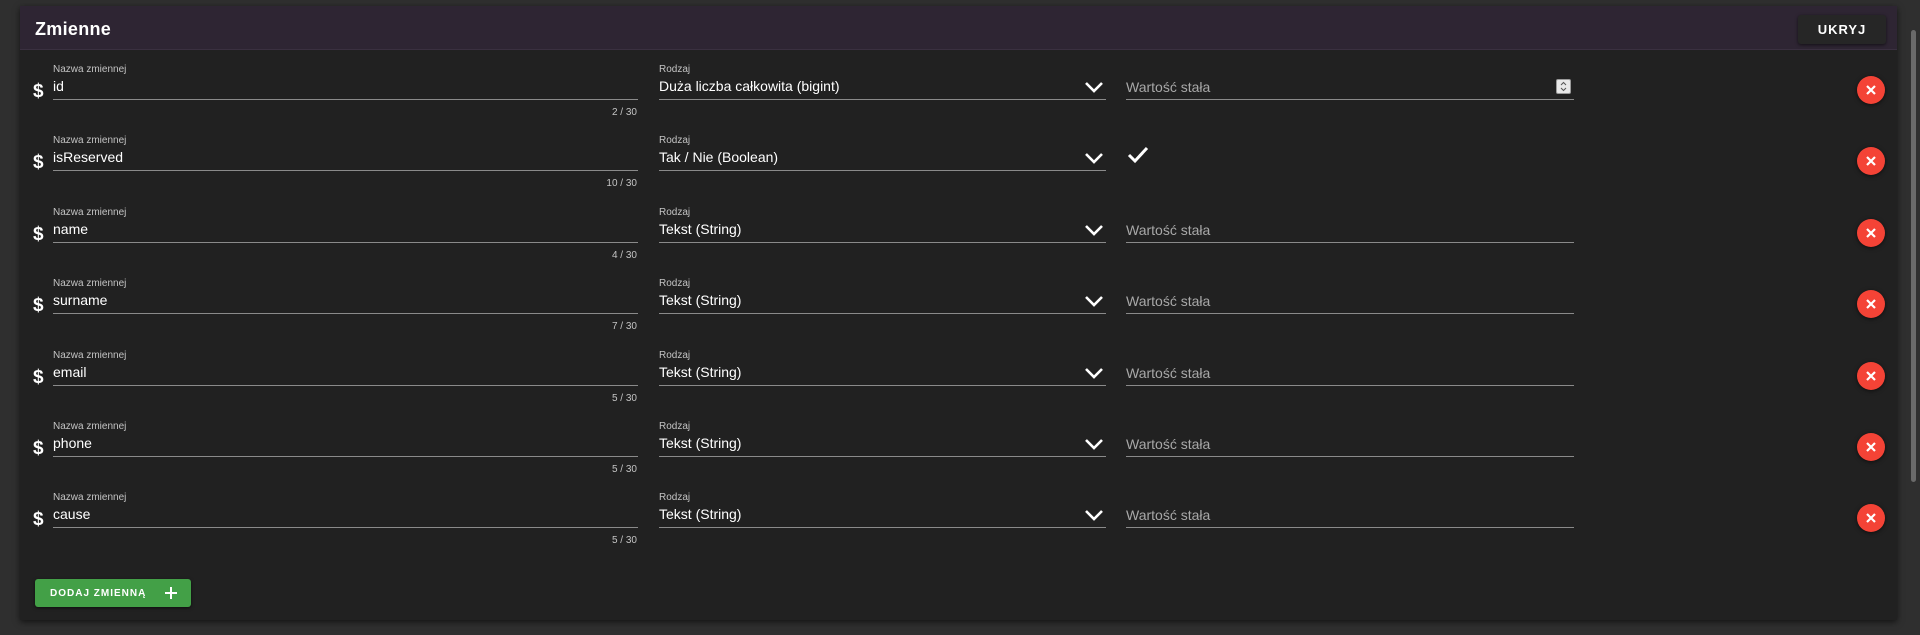 The width and height of the screenshot is (1920, 635). I want to click on spinner-arrows-icon, so click(1563, 86).